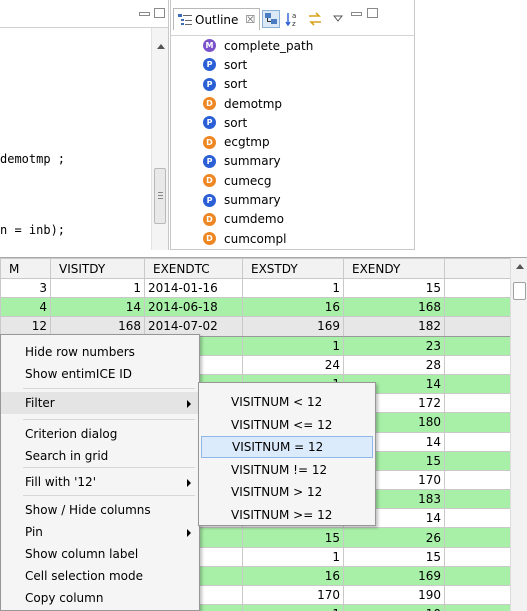  Describe the element at coordinates (109, 467) in the screenshot. I see `menu-separator` at that location.